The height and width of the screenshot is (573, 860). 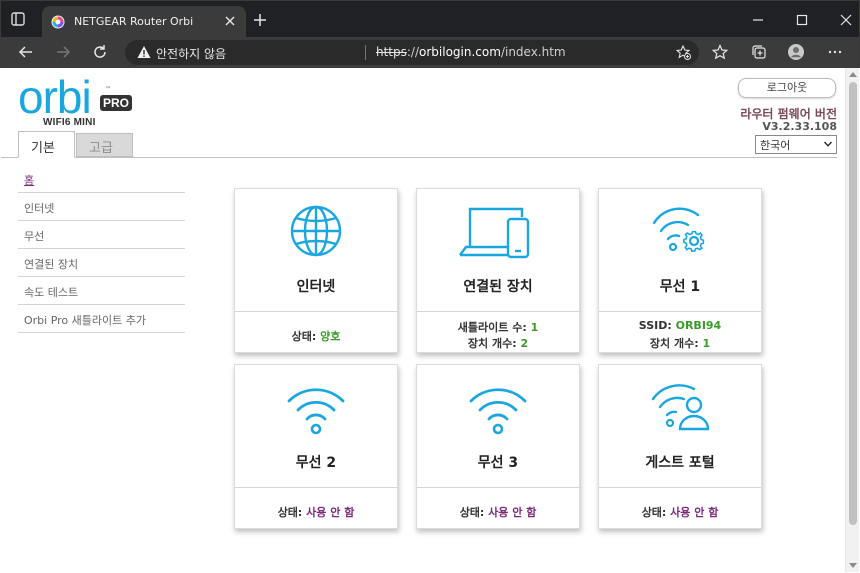 I want to click on guest-portal-card: 게스트 포털 상태: 사용 안 함, so click(x=680, y=446).